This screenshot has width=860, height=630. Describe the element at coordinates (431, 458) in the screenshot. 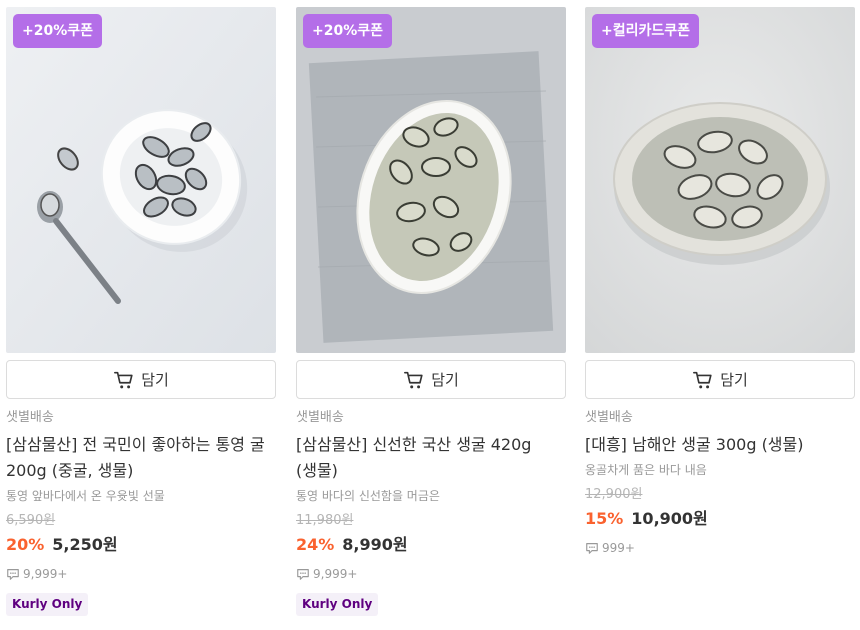

I see `product-name: [삼삼물산] 신선한 국산 생굴 420g (생물)` at that location.